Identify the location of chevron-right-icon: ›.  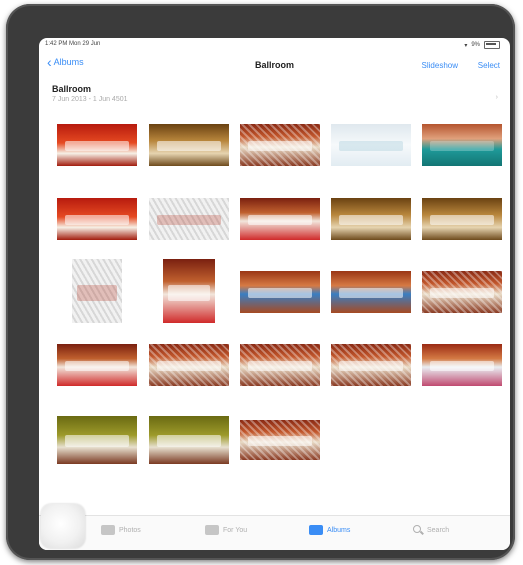
(497, 97).